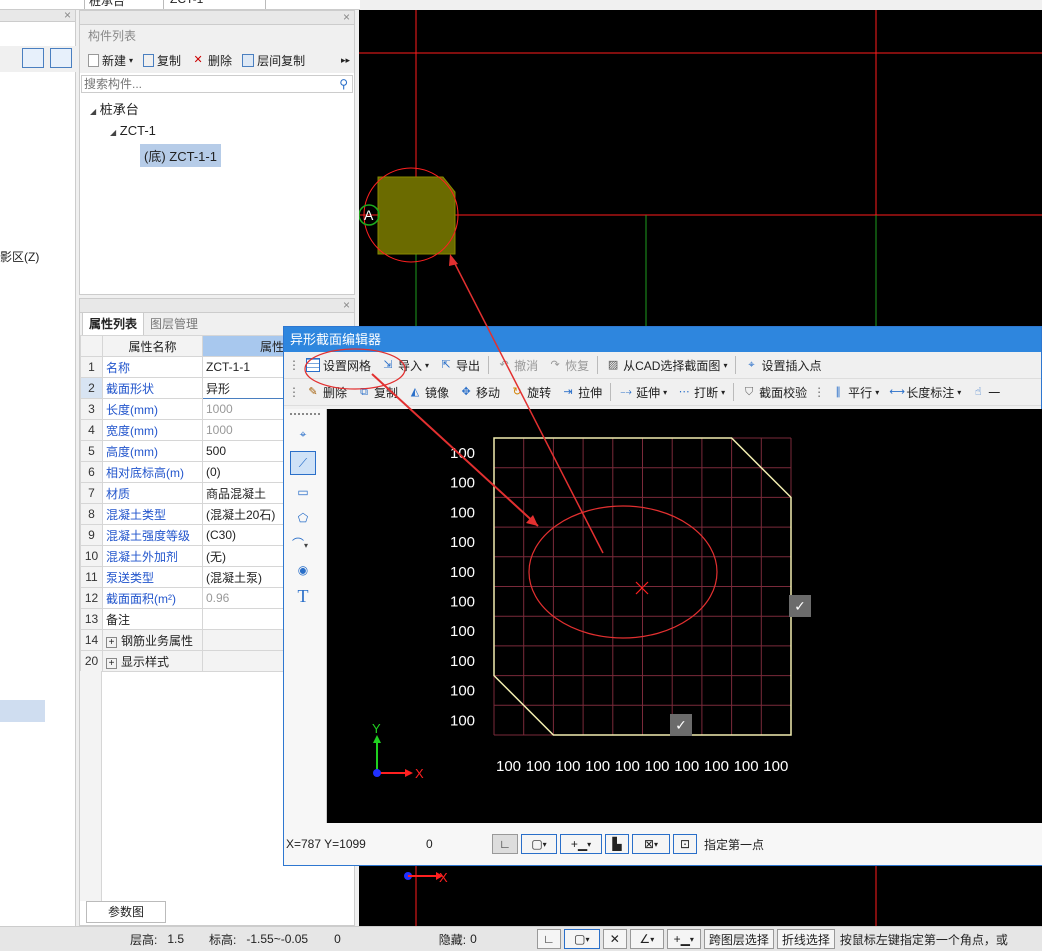 Image resolution: width=1042 pixels, height=951 pixels. What do you see at coordinates (91, 577) in the screenshot?
I see `row-num: 11` at bounding box center [91, 577].